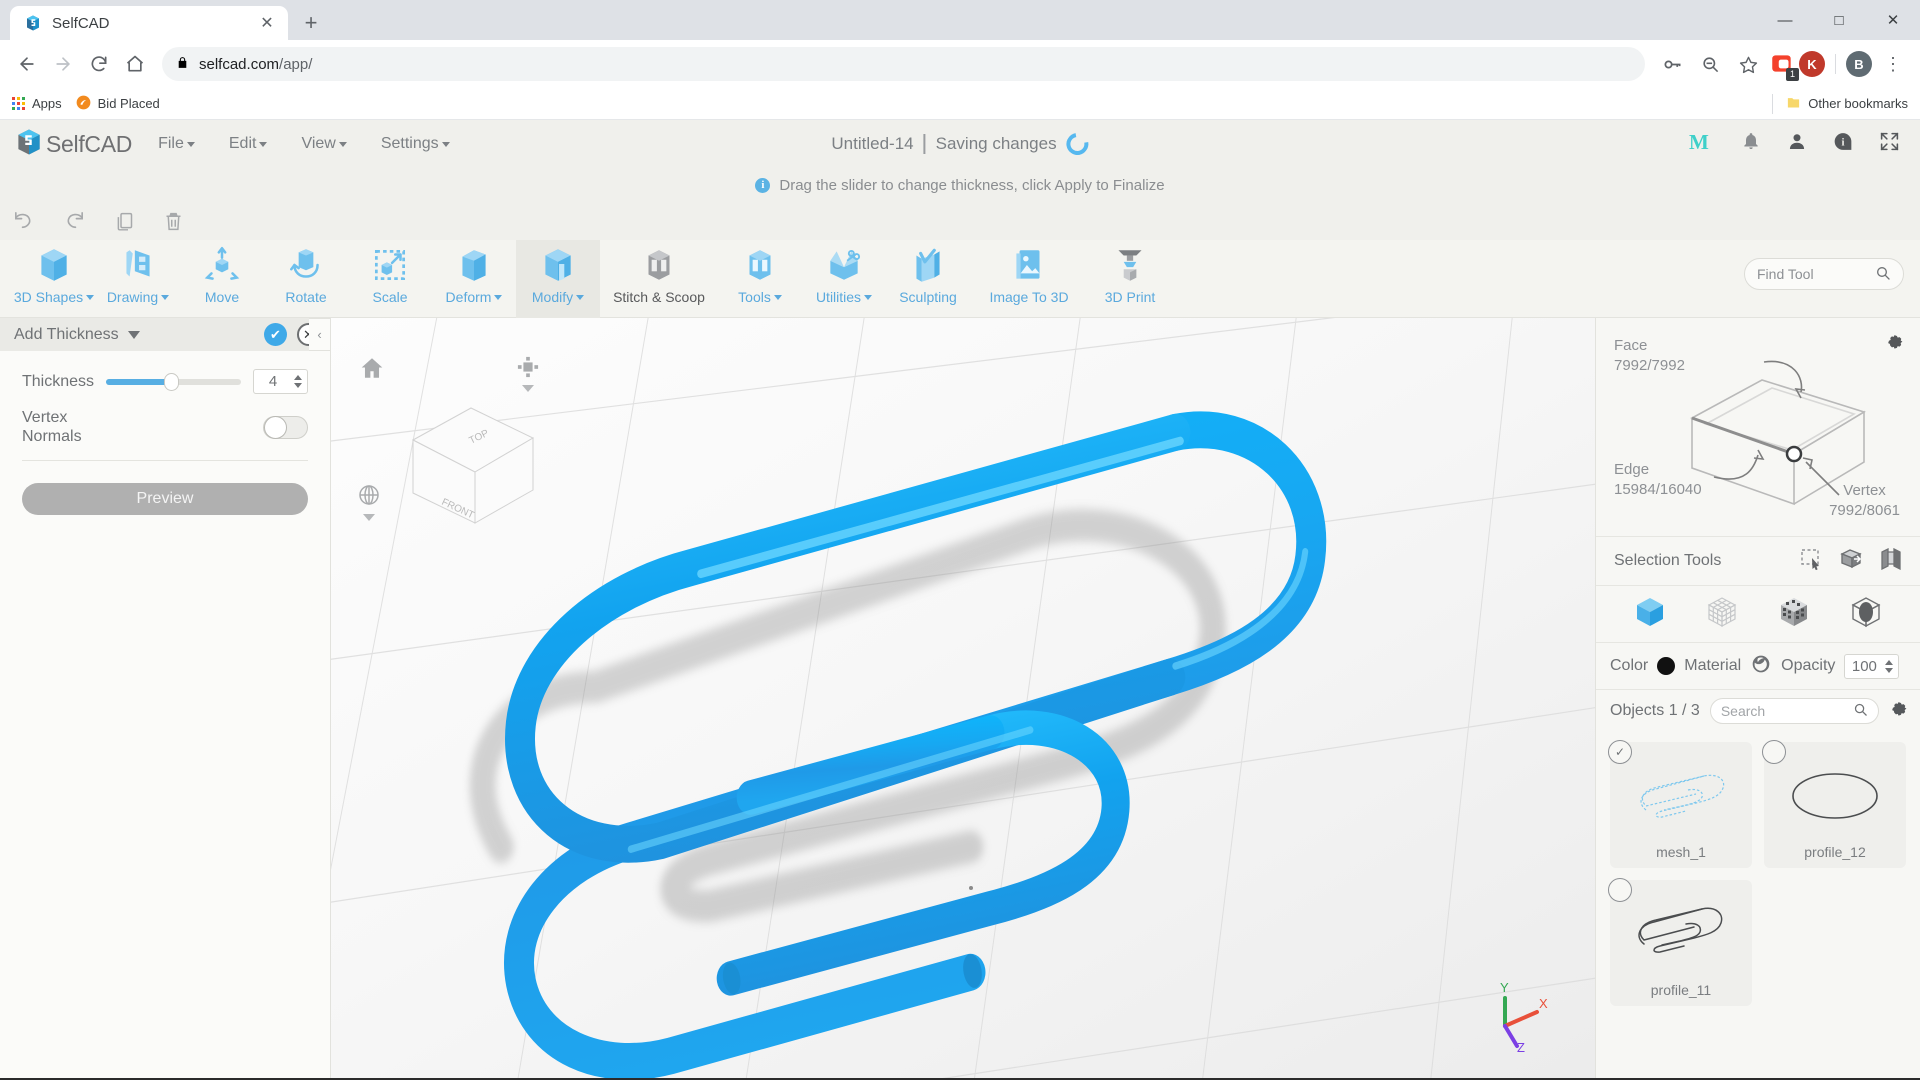  What do you see at coordinates (1837, 103) in the screenshot?
I see `other-bookmarks: Other bookmarks` at bounding box center [1837, 103].